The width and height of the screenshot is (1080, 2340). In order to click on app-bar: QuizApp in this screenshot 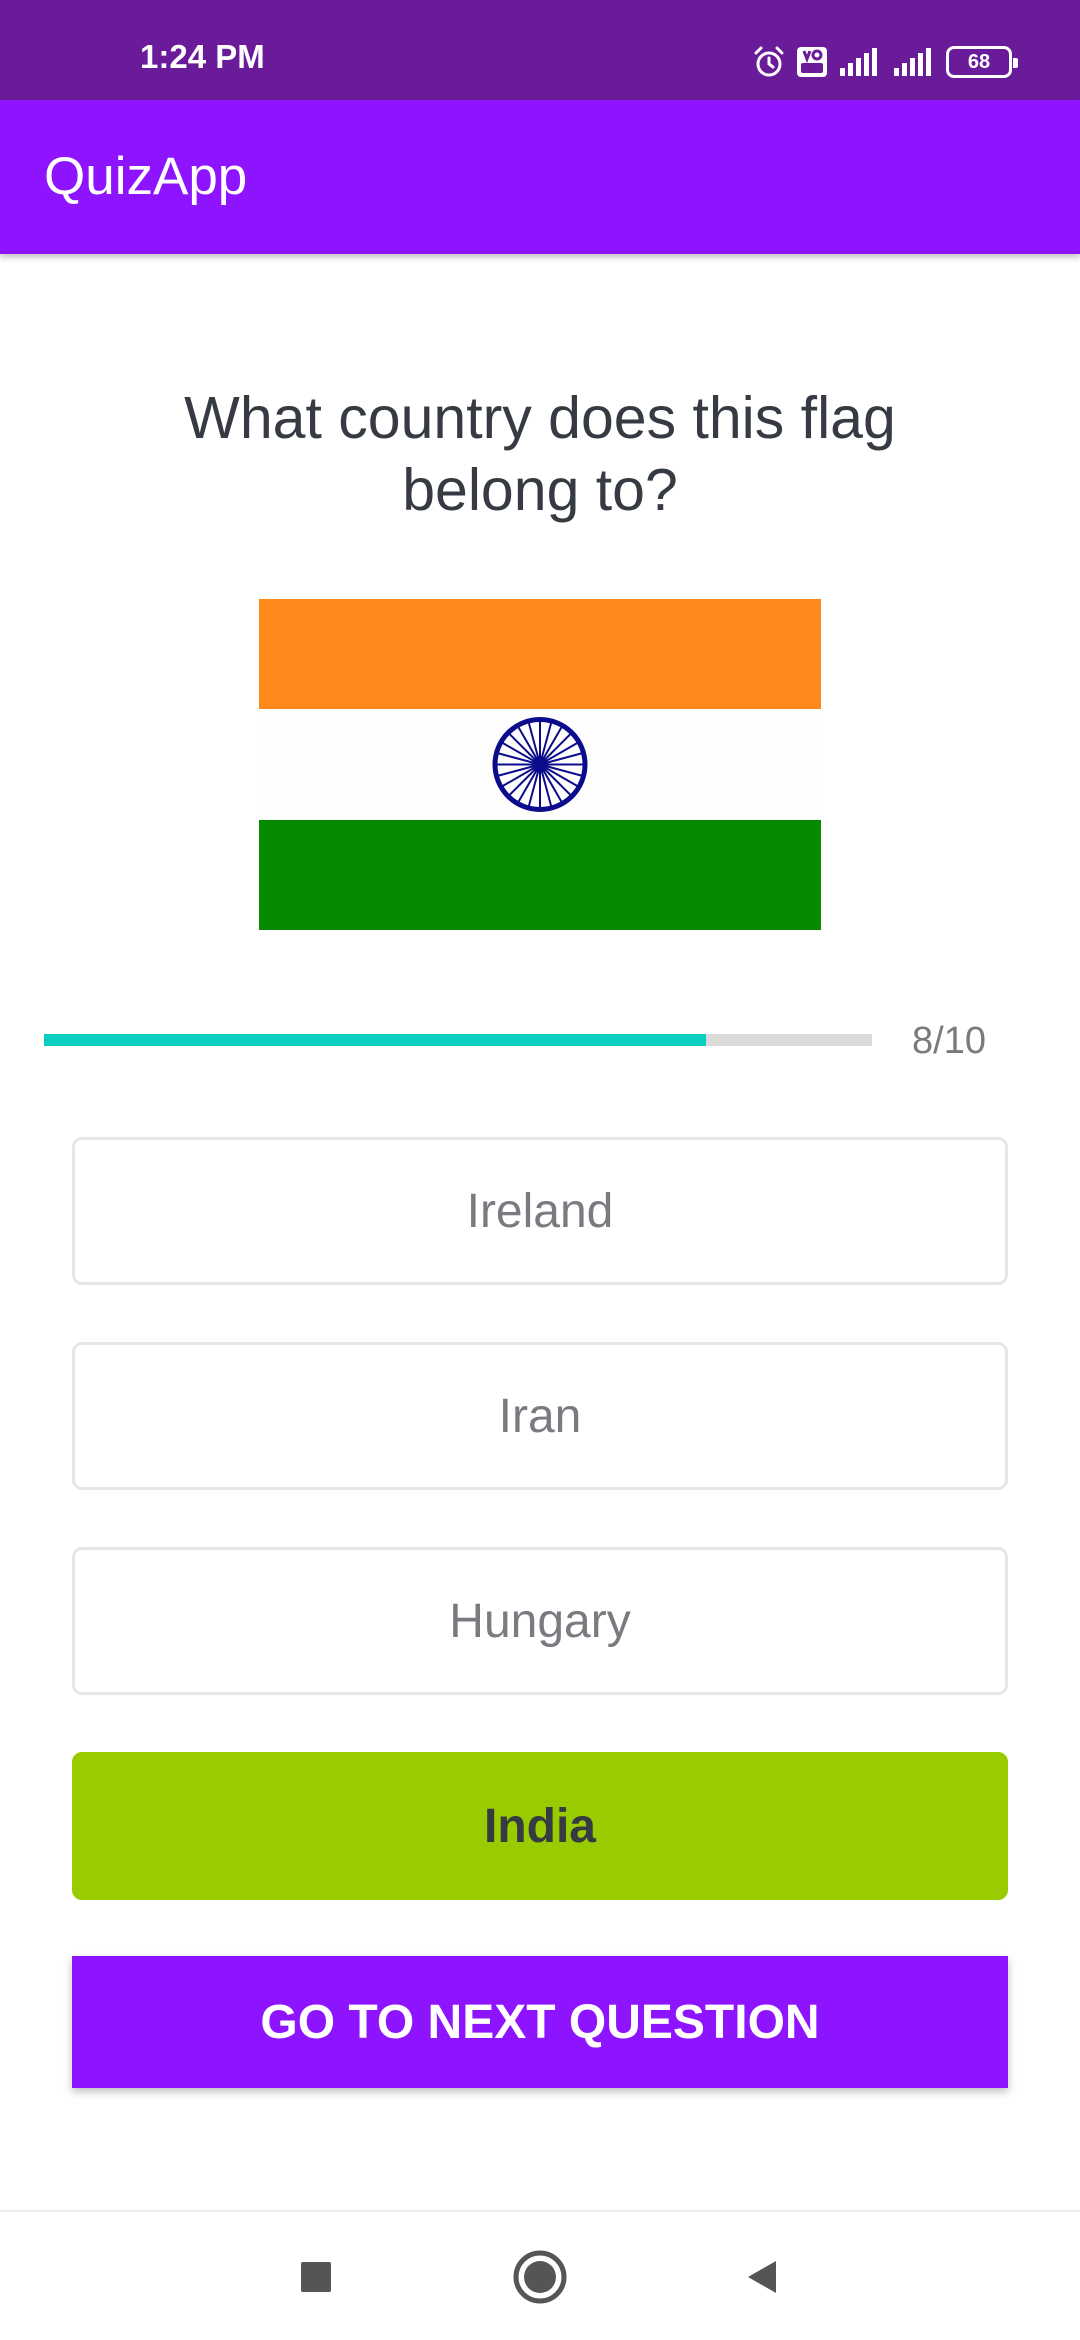, I will do `click(540, 177)`.